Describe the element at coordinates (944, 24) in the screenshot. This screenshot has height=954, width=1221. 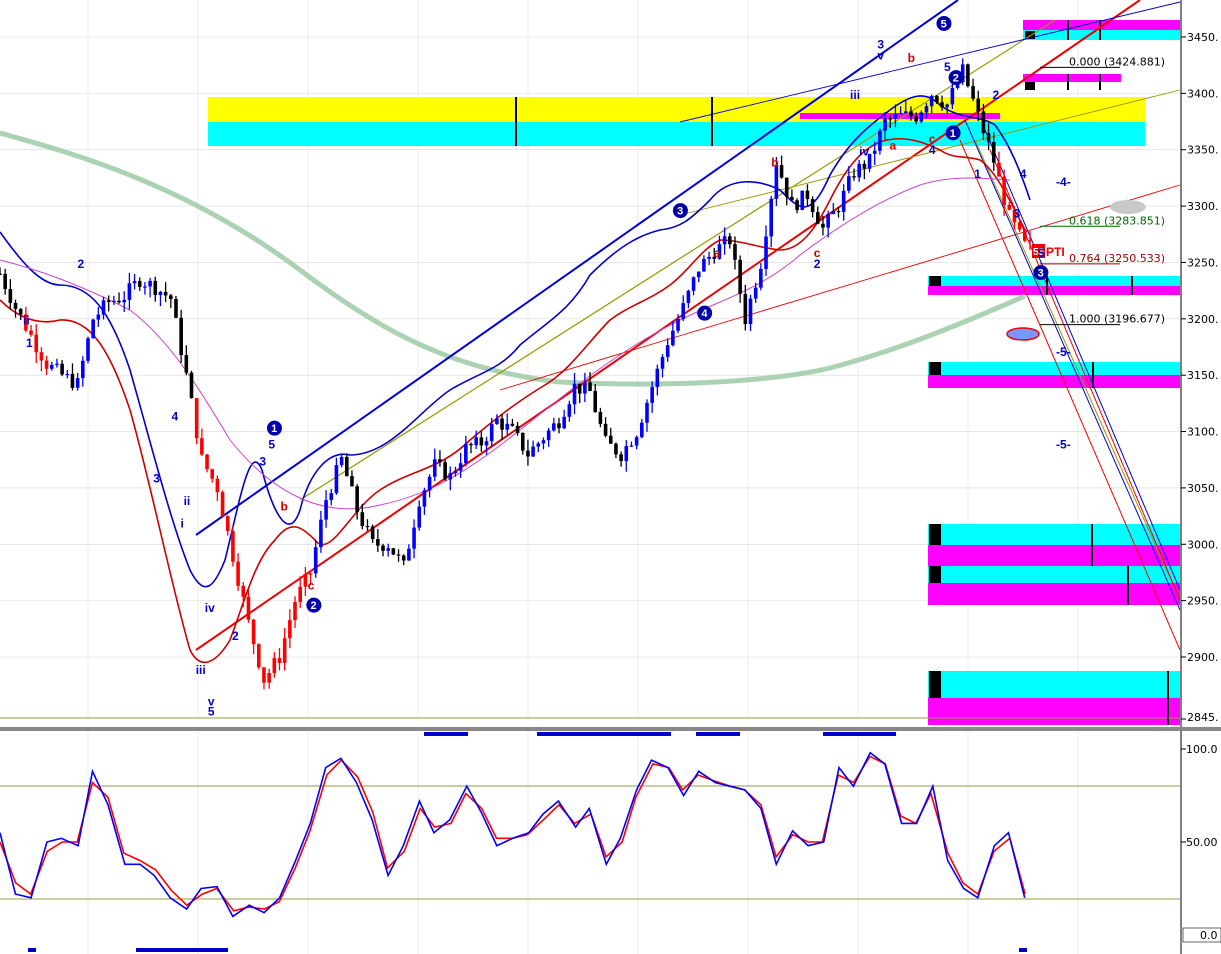
I see `wave-label-circled: 5` at that location.